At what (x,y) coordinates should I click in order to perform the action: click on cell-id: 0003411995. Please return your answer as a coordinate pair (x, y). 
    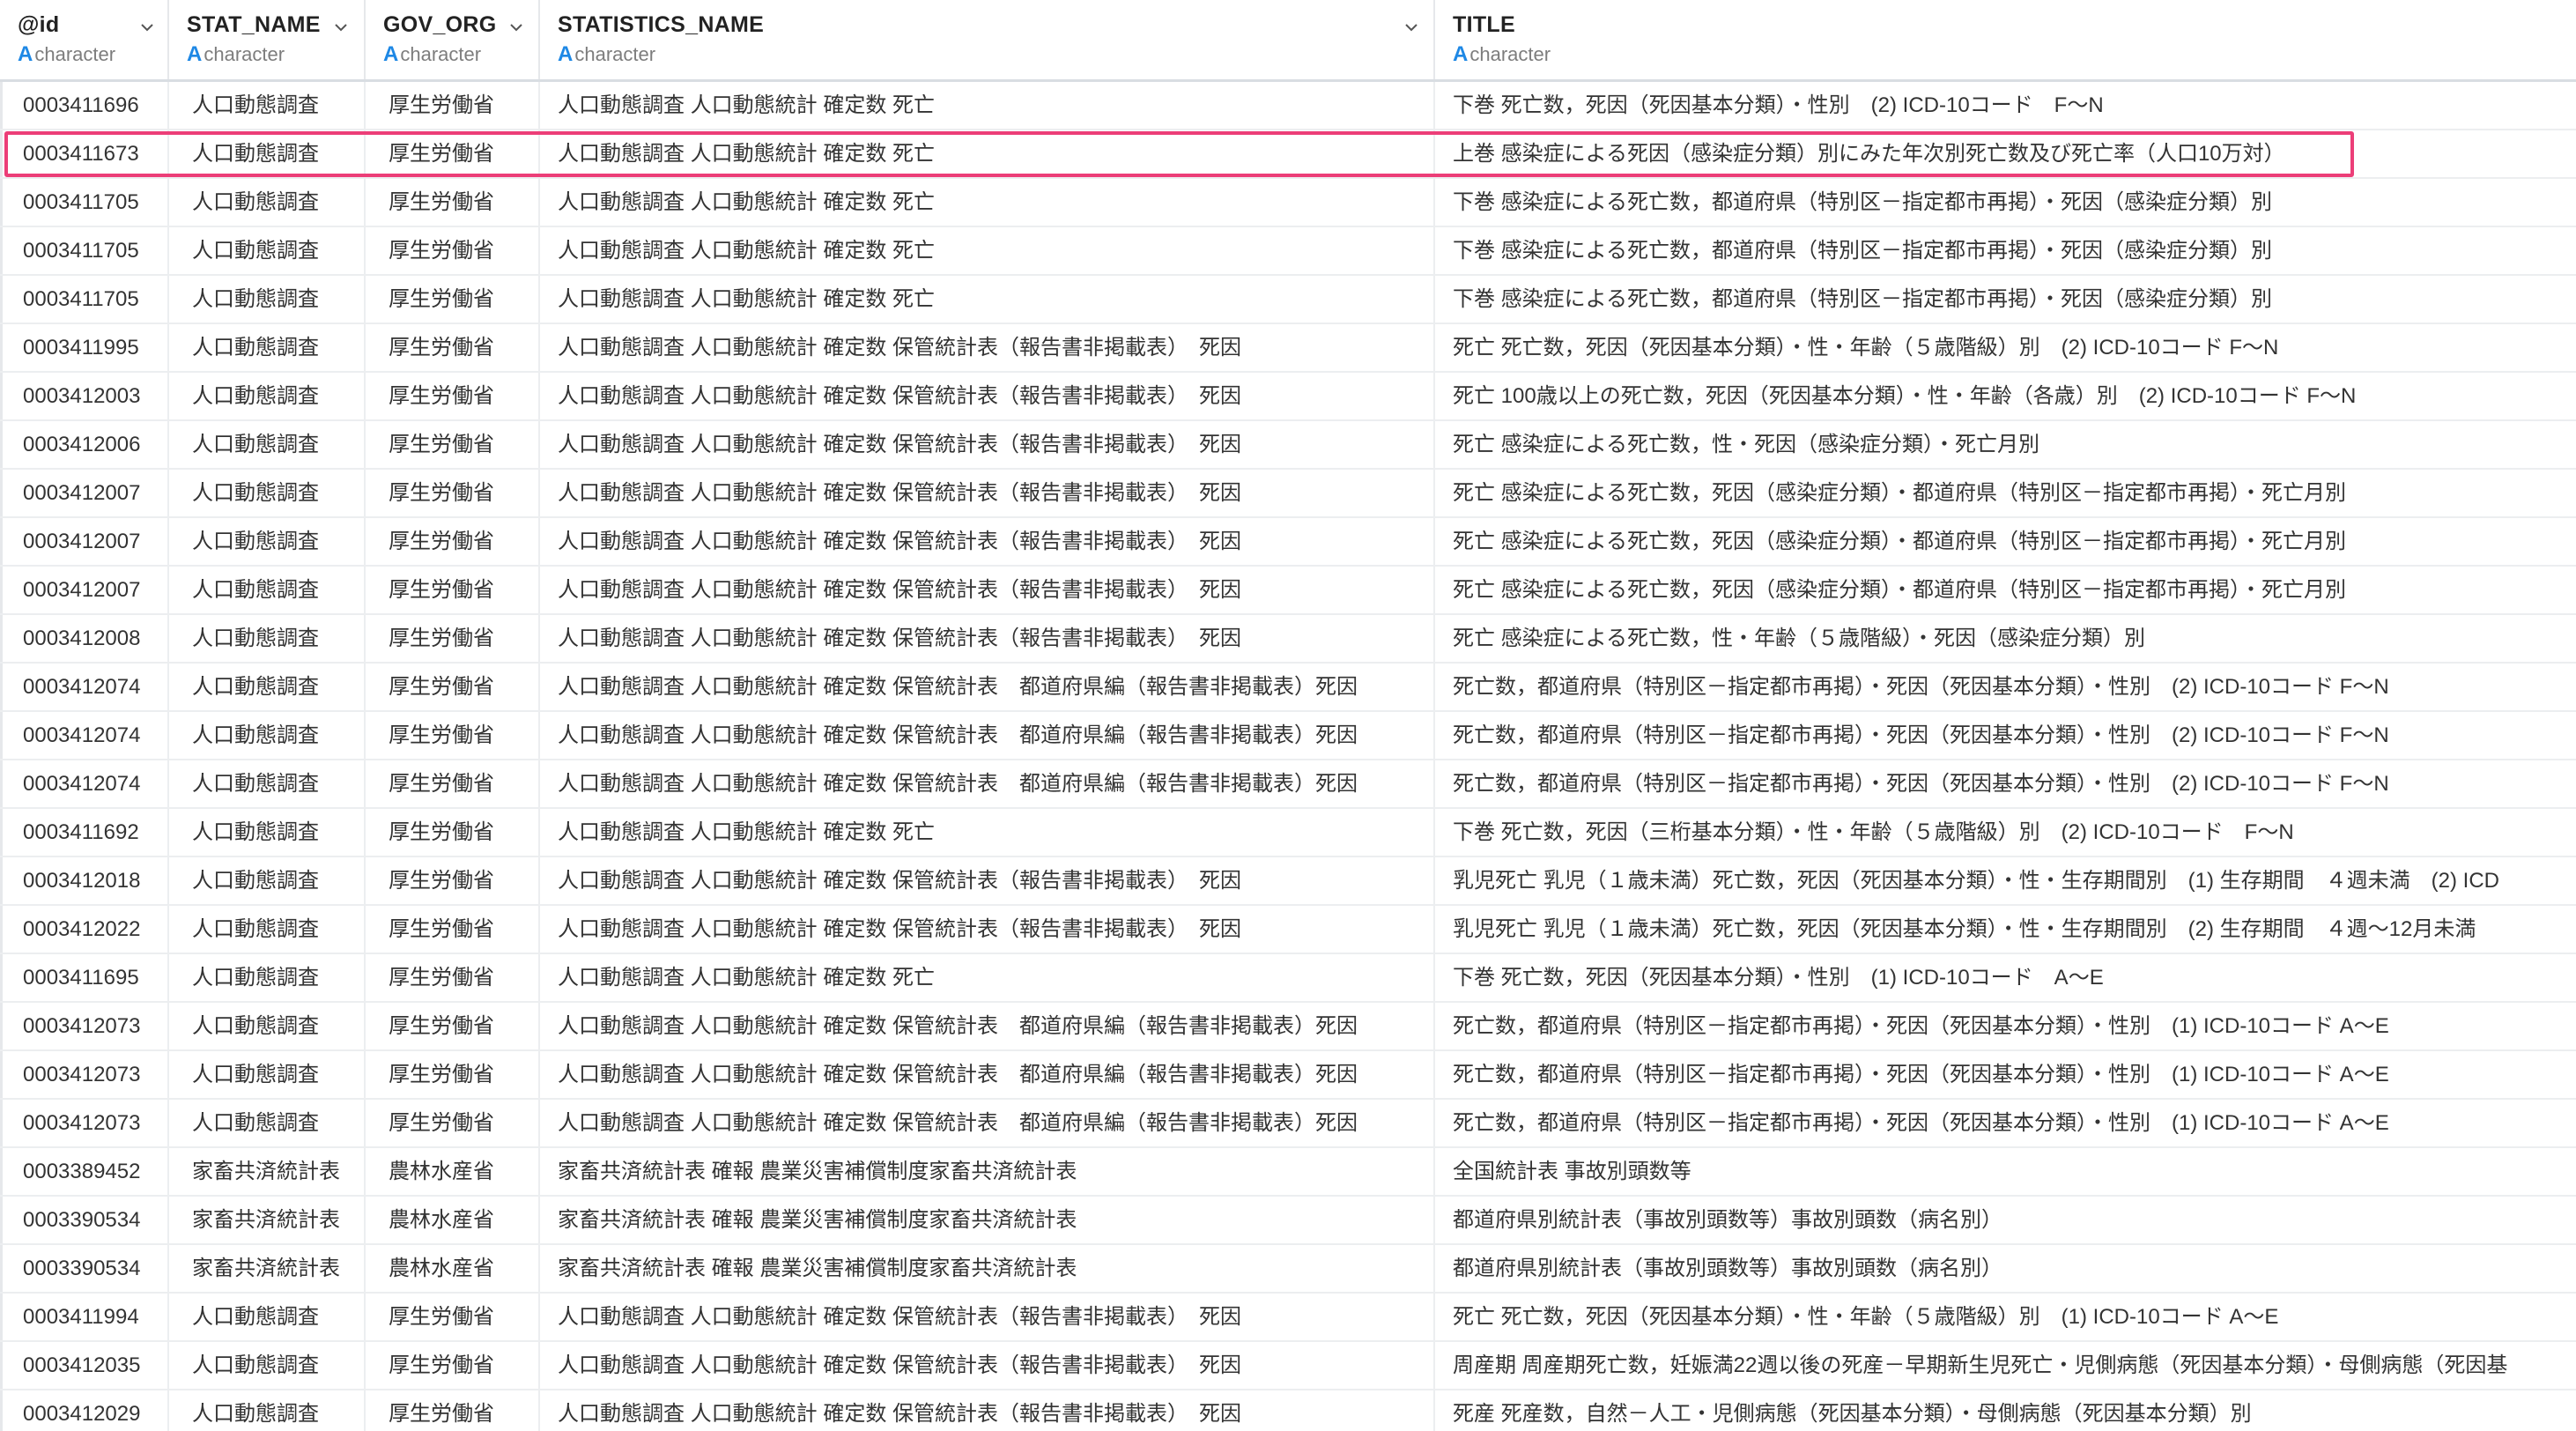
    Looking at the image, I should click on (85, 347).